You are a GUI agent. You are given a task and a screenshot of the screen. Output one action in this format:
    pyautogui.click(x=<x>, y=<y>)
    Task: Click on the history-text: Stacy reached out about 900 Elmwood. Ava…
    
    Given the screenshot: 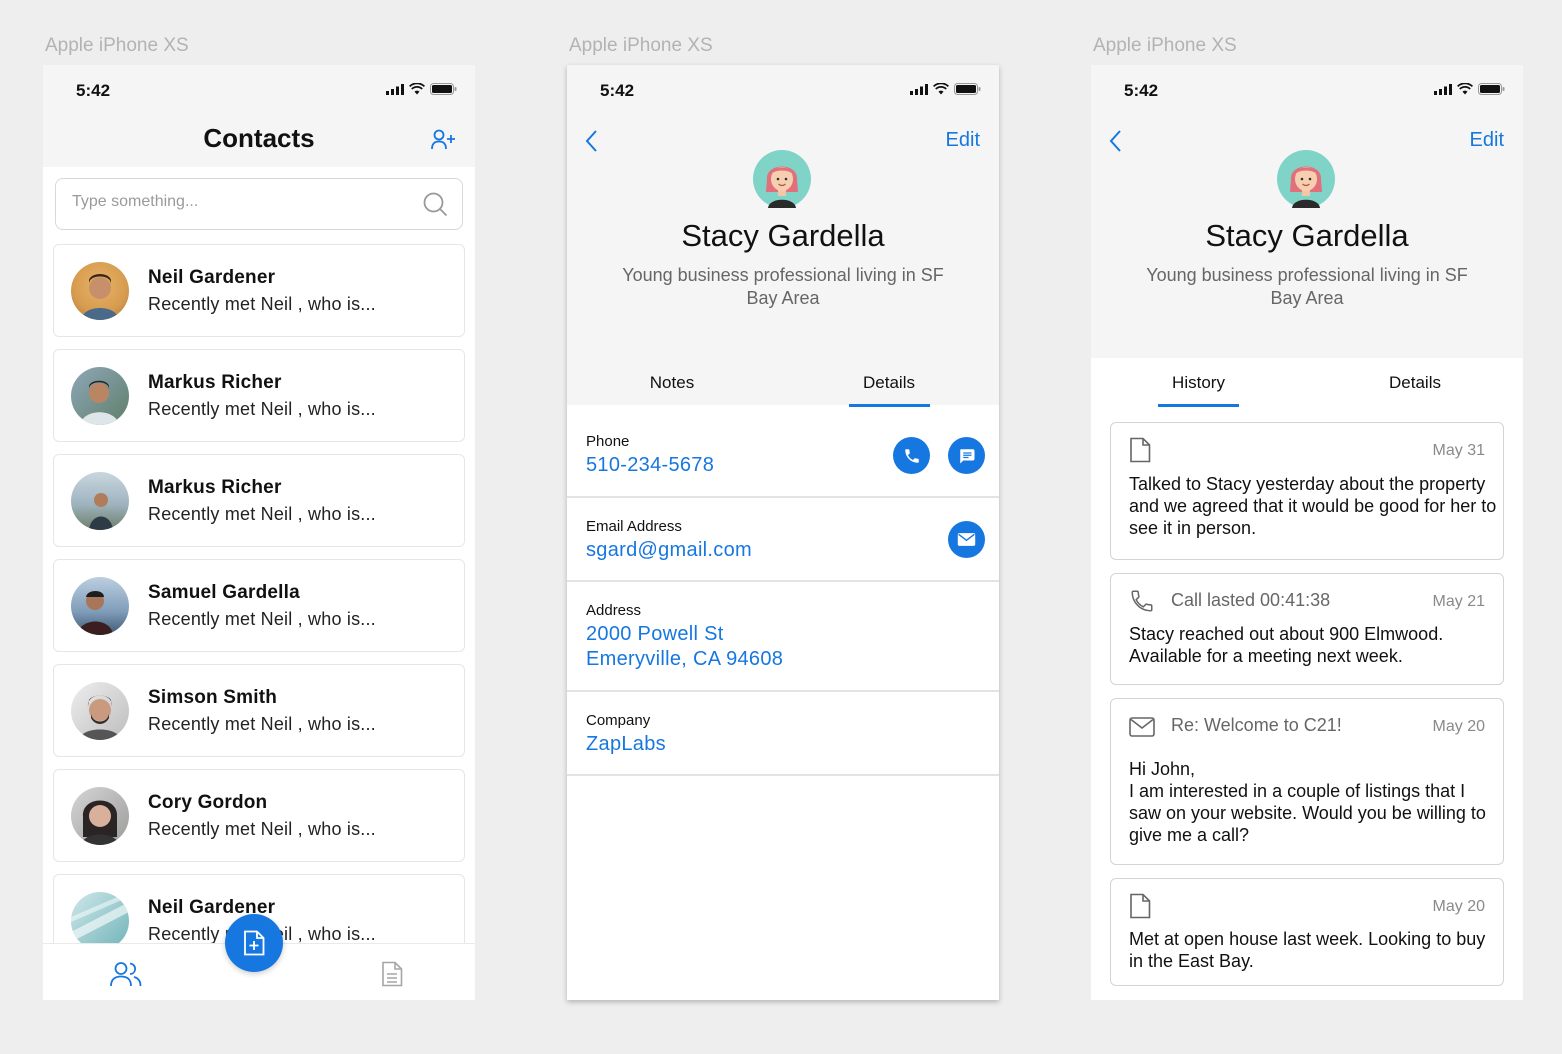 What is the action you would take?
    pyautogui.click(x=1286, y=645)
    